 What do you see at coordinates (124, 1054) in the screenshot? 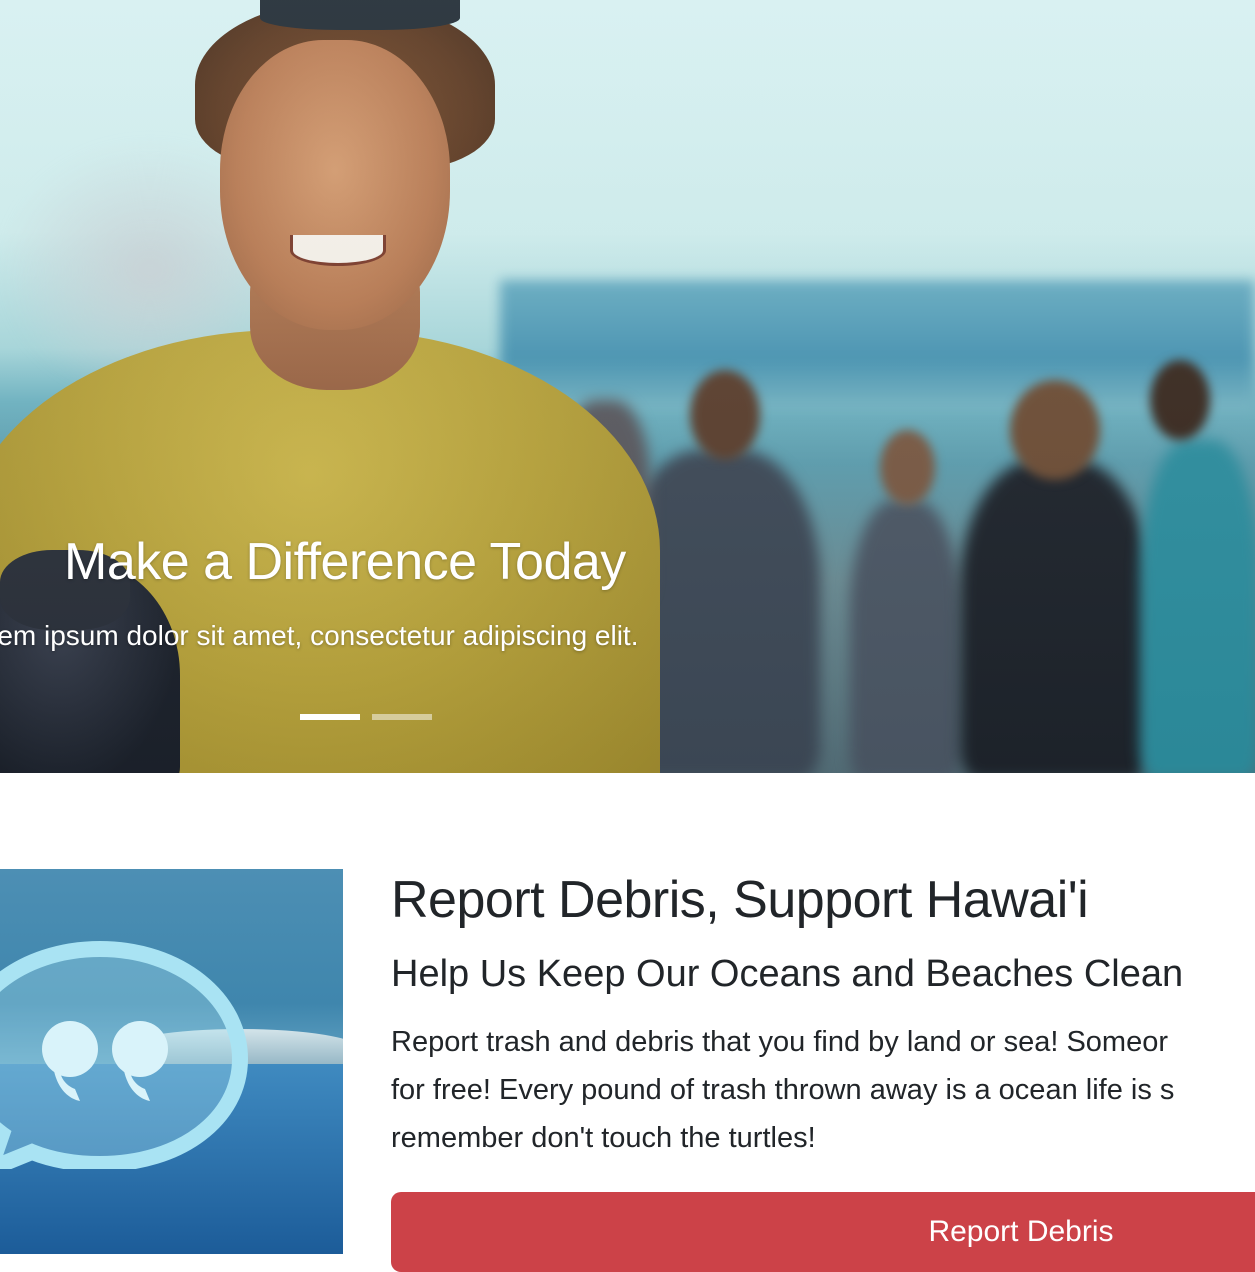
I see `quote-bubble-icon` at bounding box center [124, 1054].